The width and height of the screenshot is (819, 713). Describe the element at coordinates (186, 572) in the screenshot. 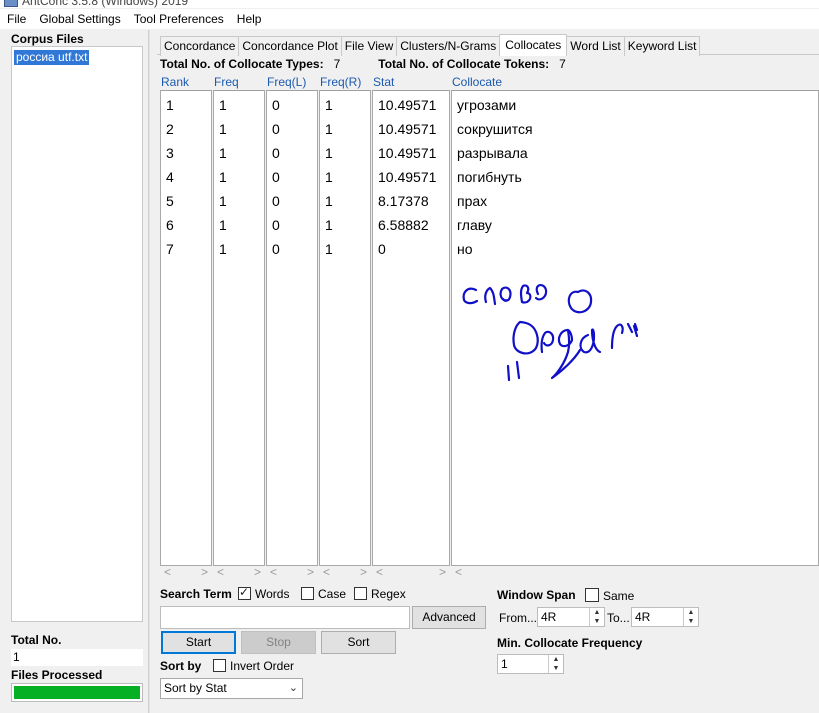

I see `hscroll-rank: < >` at that location.